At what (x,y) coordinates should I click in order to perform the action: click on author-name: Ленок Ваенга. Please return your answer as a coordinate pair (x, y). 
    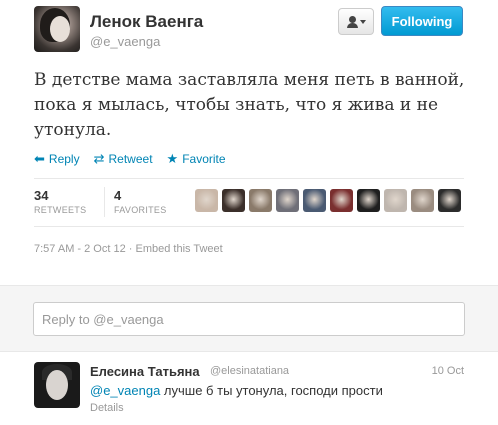
    Looking at the image, I should click on (146, 22).